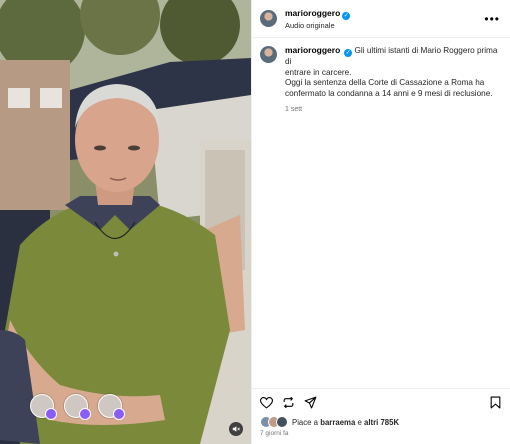 The image size is (510, 444). Describe the element at coordinates (312, 50) in the screenshot. I see `caption-author-username: marioroggero` at that location.